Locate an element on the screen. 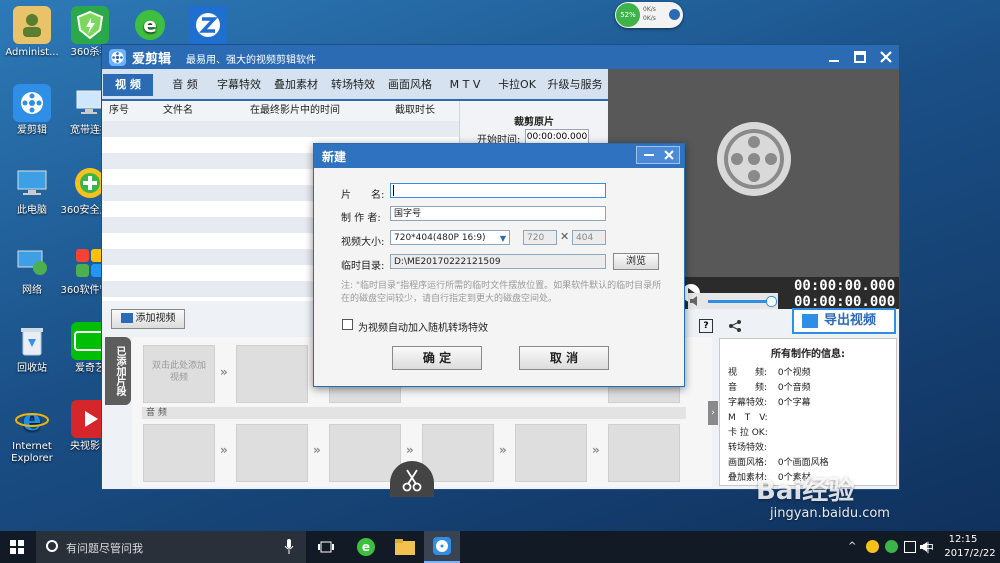 Image resolution: width=1000 pixels, height=563 pixels. share-icon is located at coordinates (735, 326).